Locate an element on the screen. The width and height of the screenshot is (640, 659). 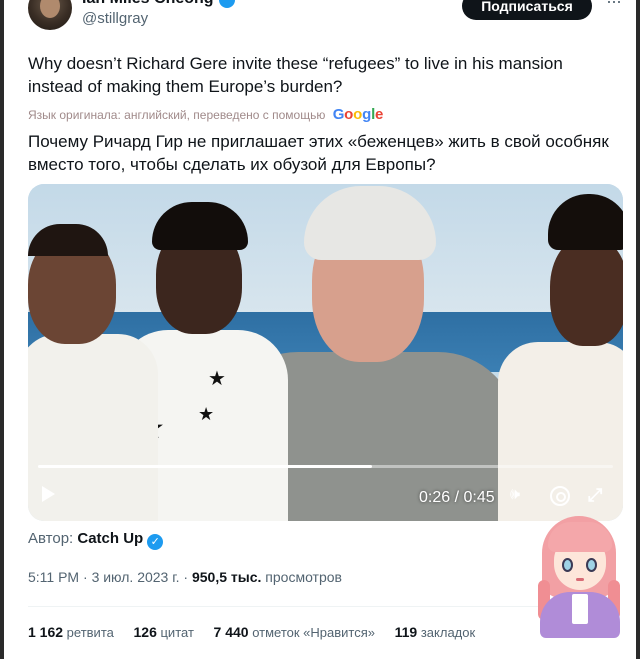
bookmarks-count: 119 is located at coordinates (406, 632).